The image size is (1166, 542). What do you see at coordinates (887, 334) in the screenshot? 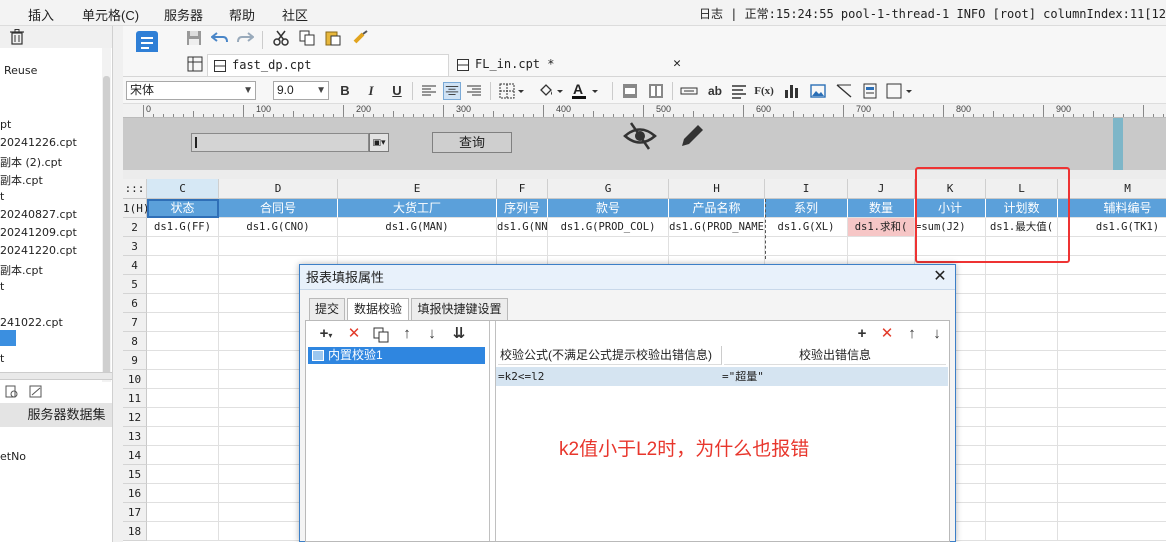
I see `delete-icon: ✕` at bounding box center [887, 334].